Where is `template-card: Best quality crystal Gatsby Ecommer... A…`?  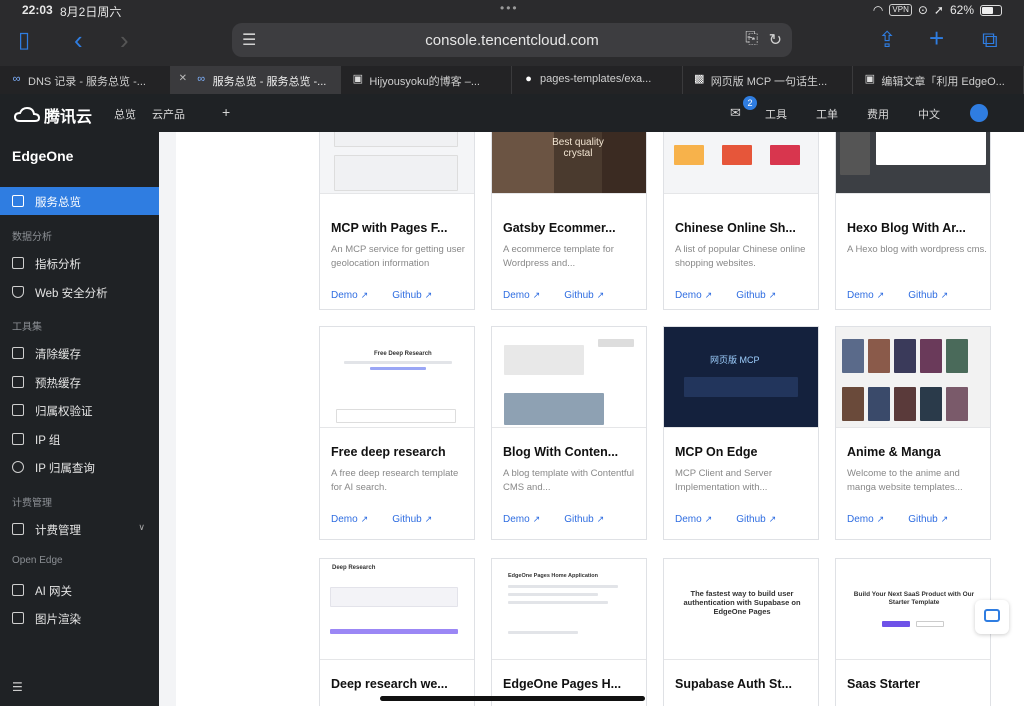
template-card: Best quality crystal Gatsby Ecommer... A… is located at coordinates (569, 221).